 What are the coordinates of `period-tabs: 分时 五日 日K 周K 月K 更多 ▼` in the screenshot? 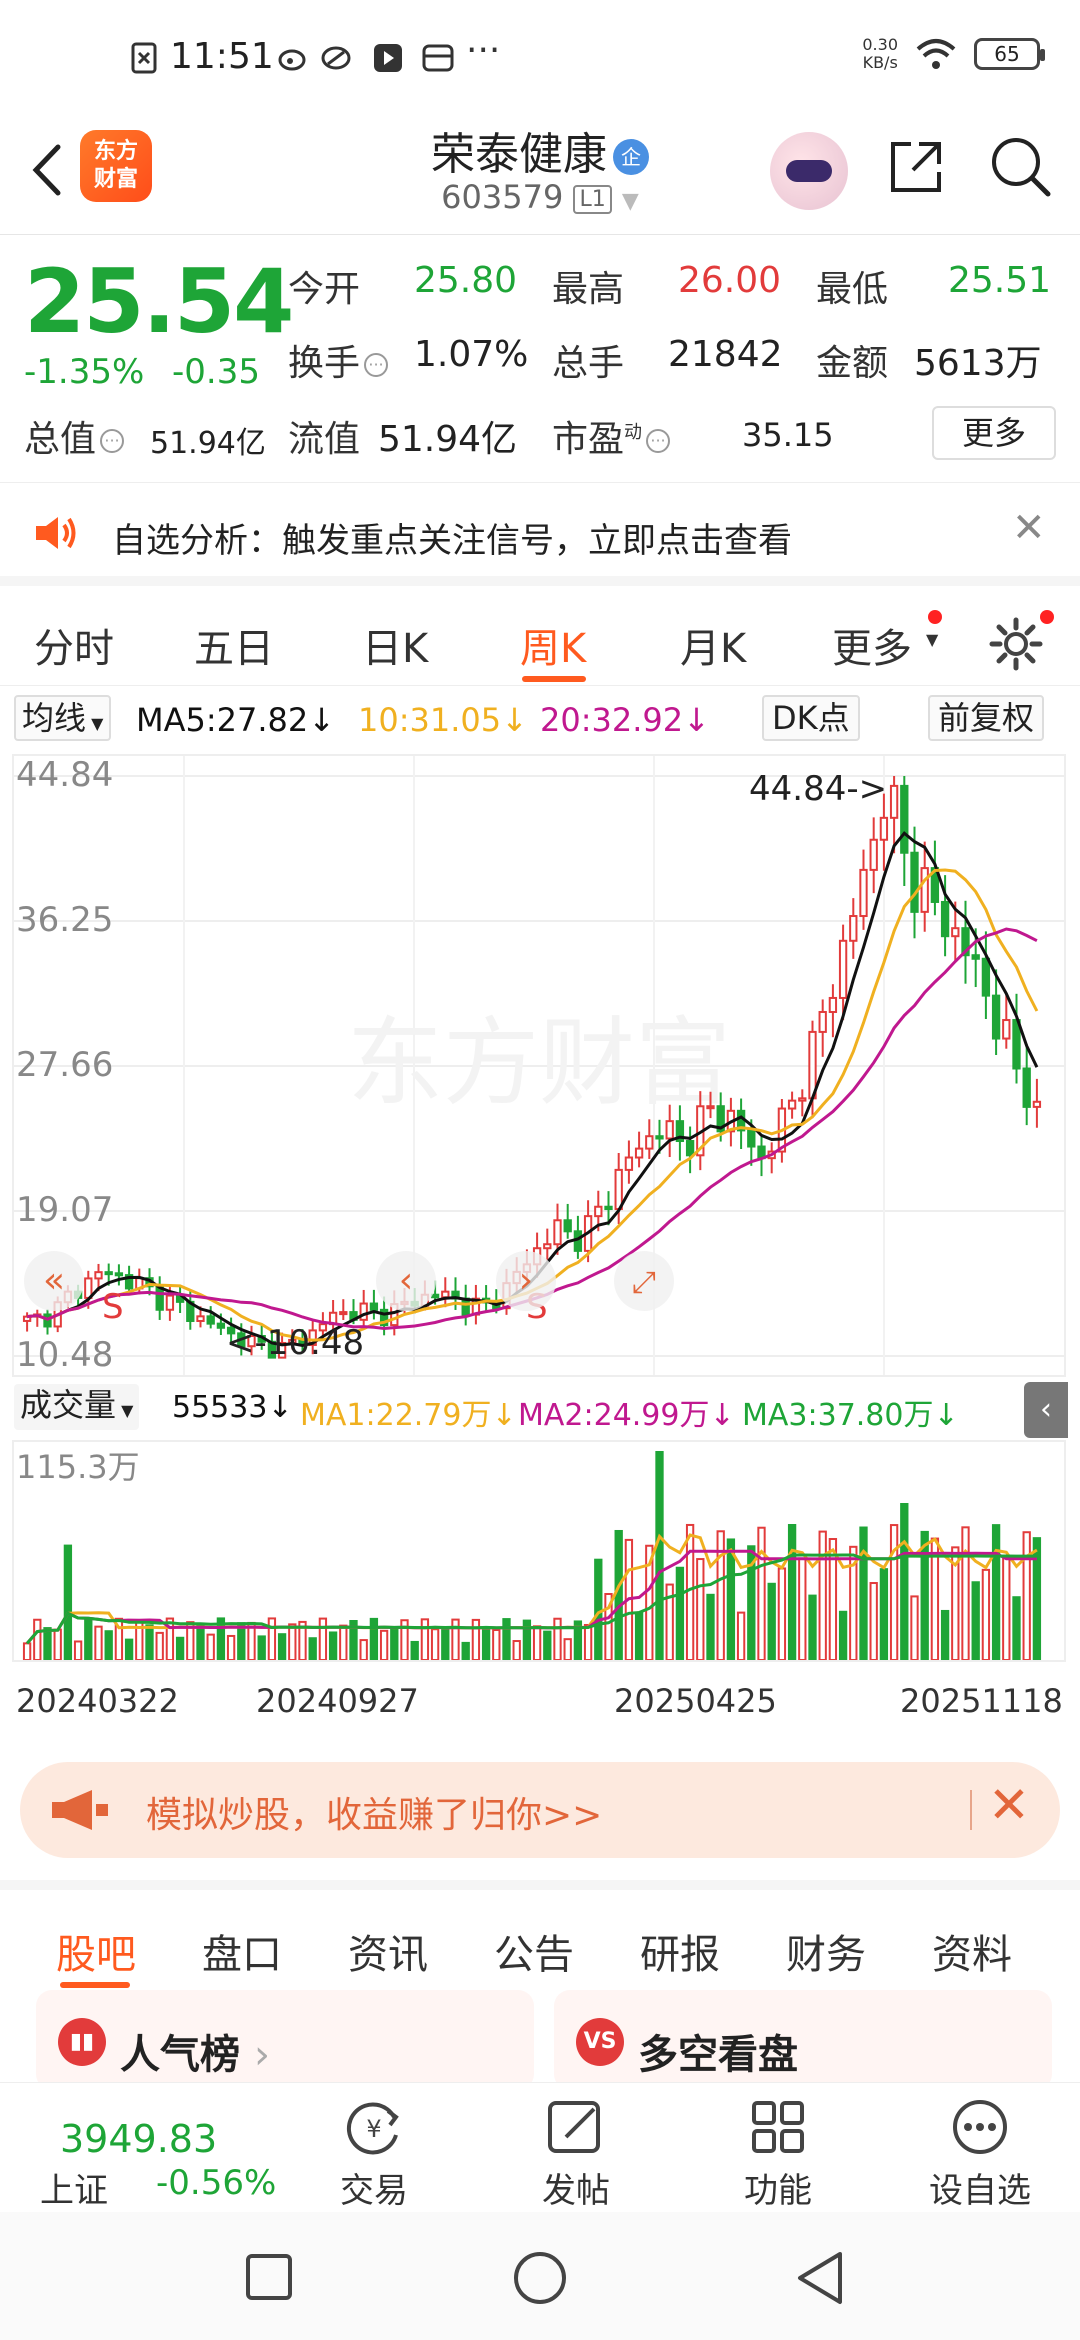 It's located at (540, 636).